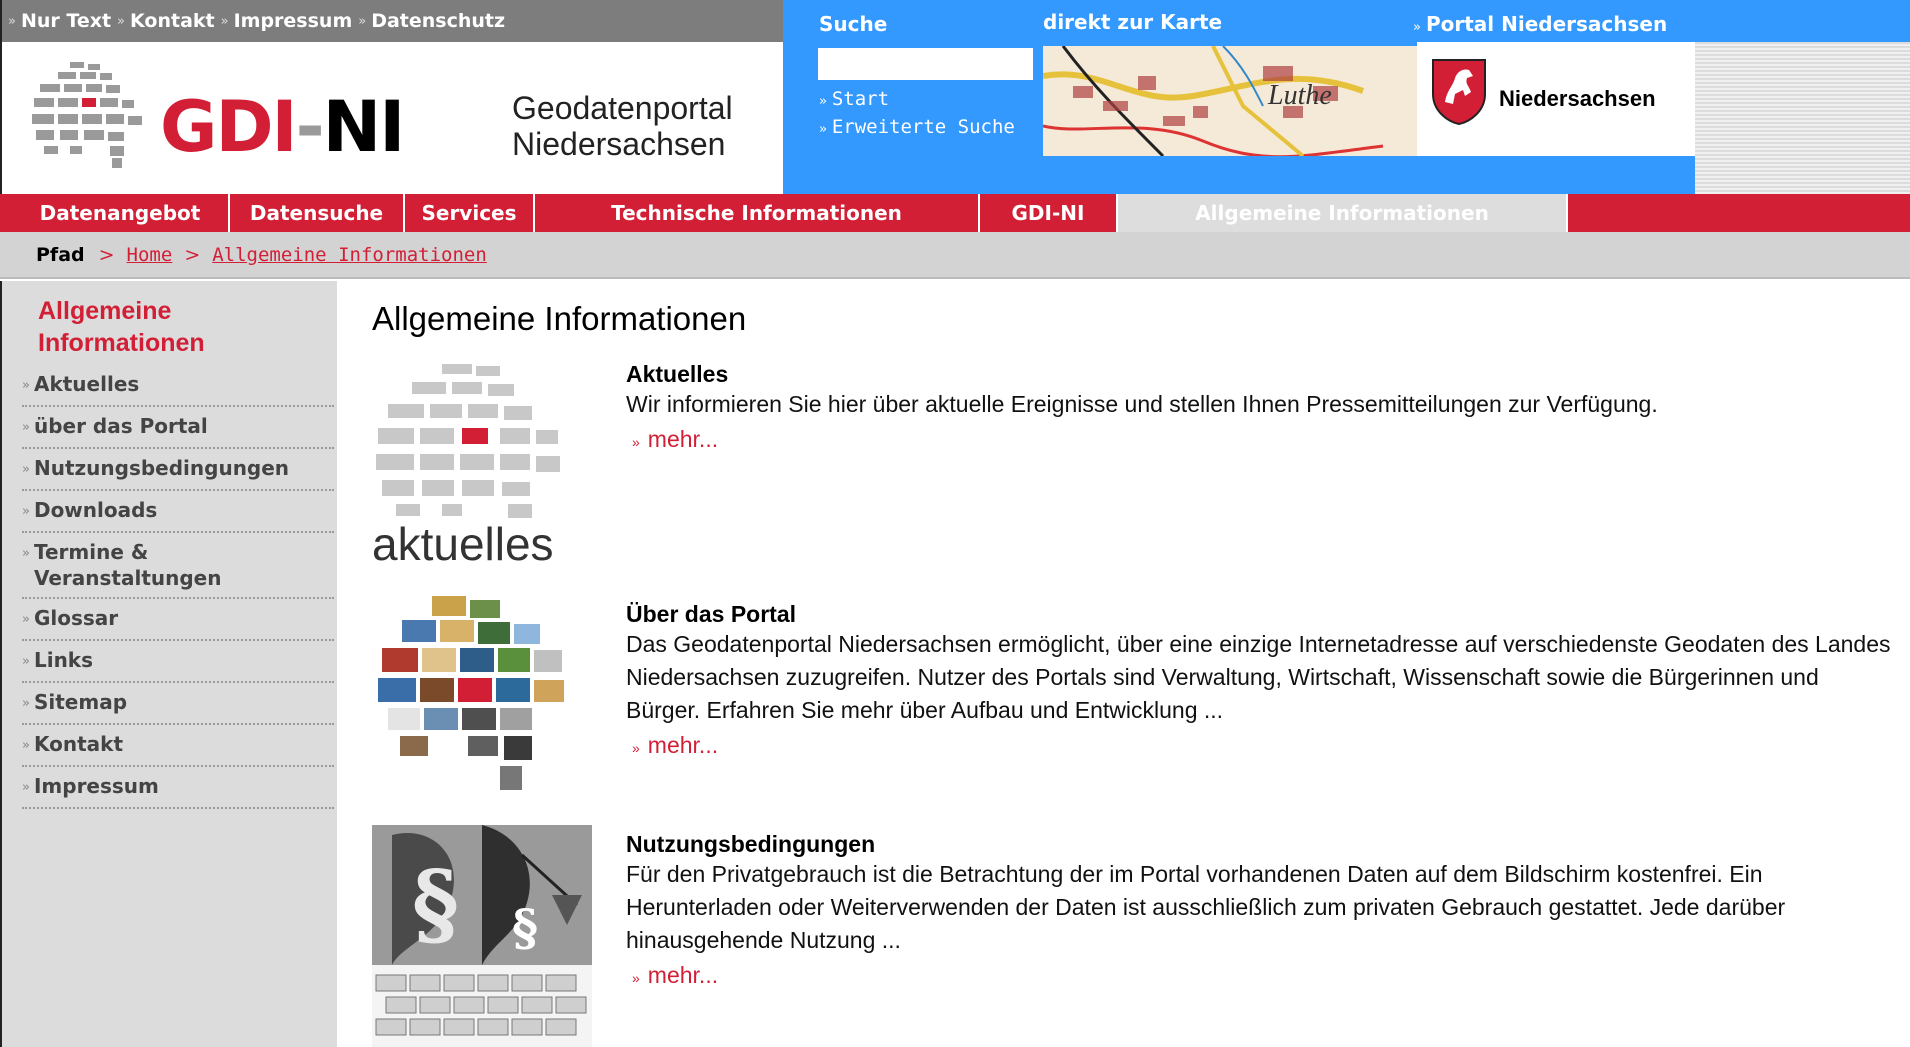 The width and height of the screenshot is (1910, 1047). Describe the element at coordinates (60, 254) in the screenshot. I see `breadcrumb-label: Pfad` at that location.